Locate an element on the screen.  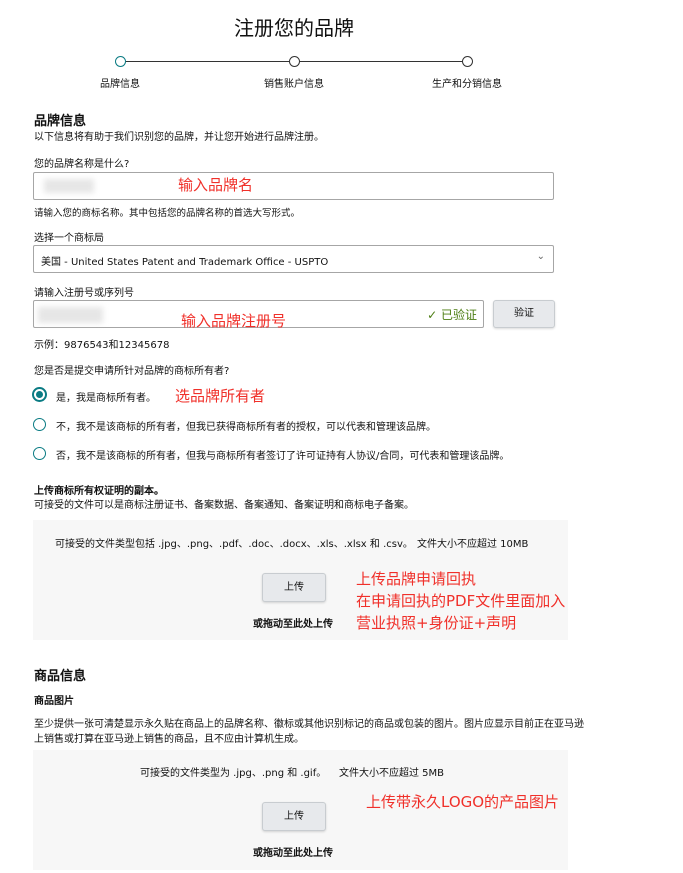
radio-authorized is located at coordinates (39, 424).